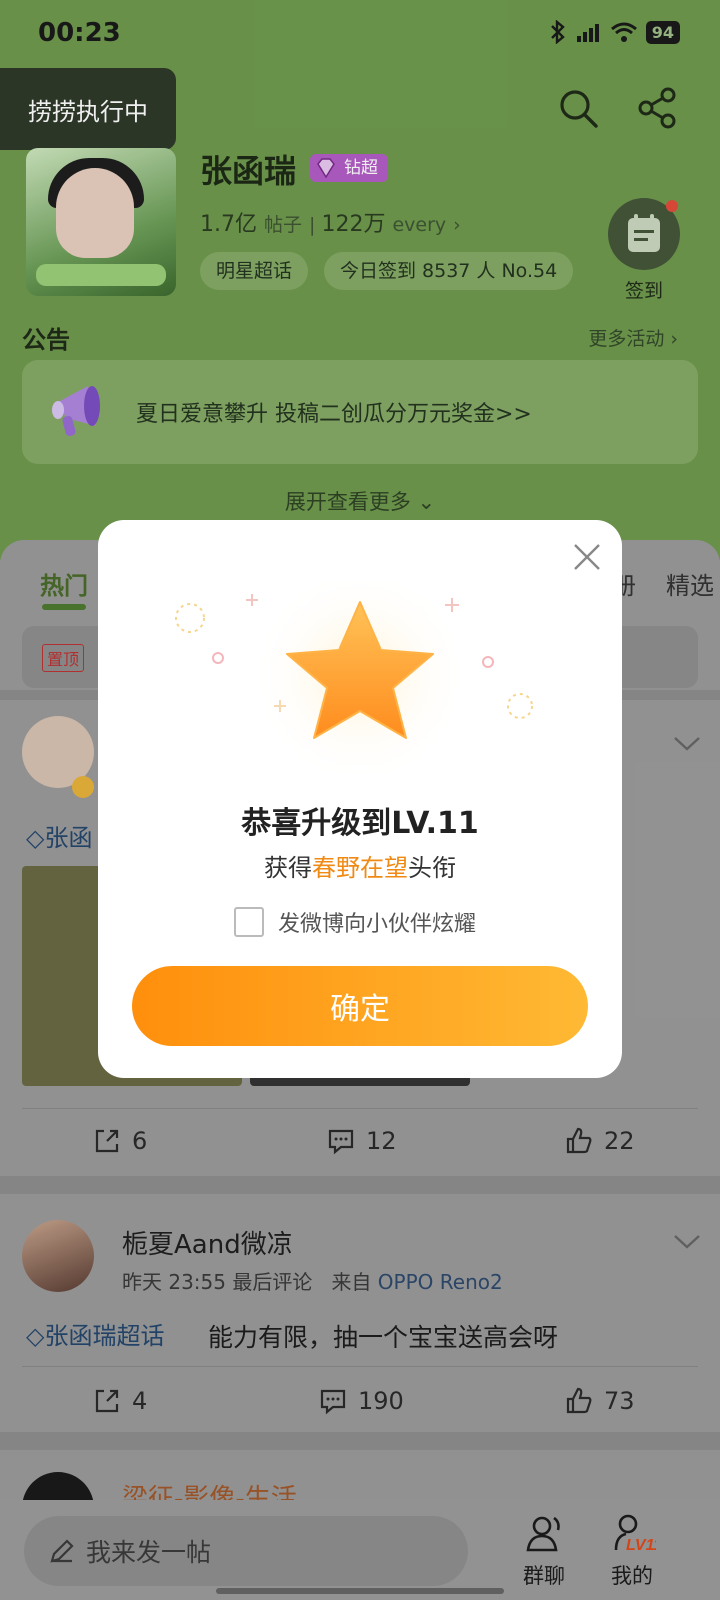 The image size is (720, 1600). I want to click on share-to-weibo-option: 发微博向小伙伴炫耀, so click(355, 922).